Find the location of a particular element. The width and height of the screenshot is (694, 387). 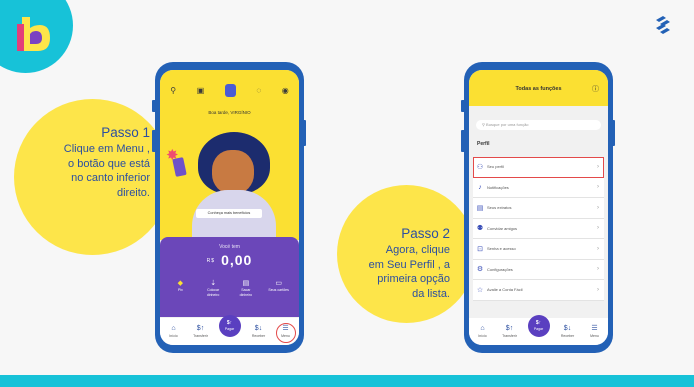

search-input: ⚲ Busque por uma função is located at coordinates (538, 125).